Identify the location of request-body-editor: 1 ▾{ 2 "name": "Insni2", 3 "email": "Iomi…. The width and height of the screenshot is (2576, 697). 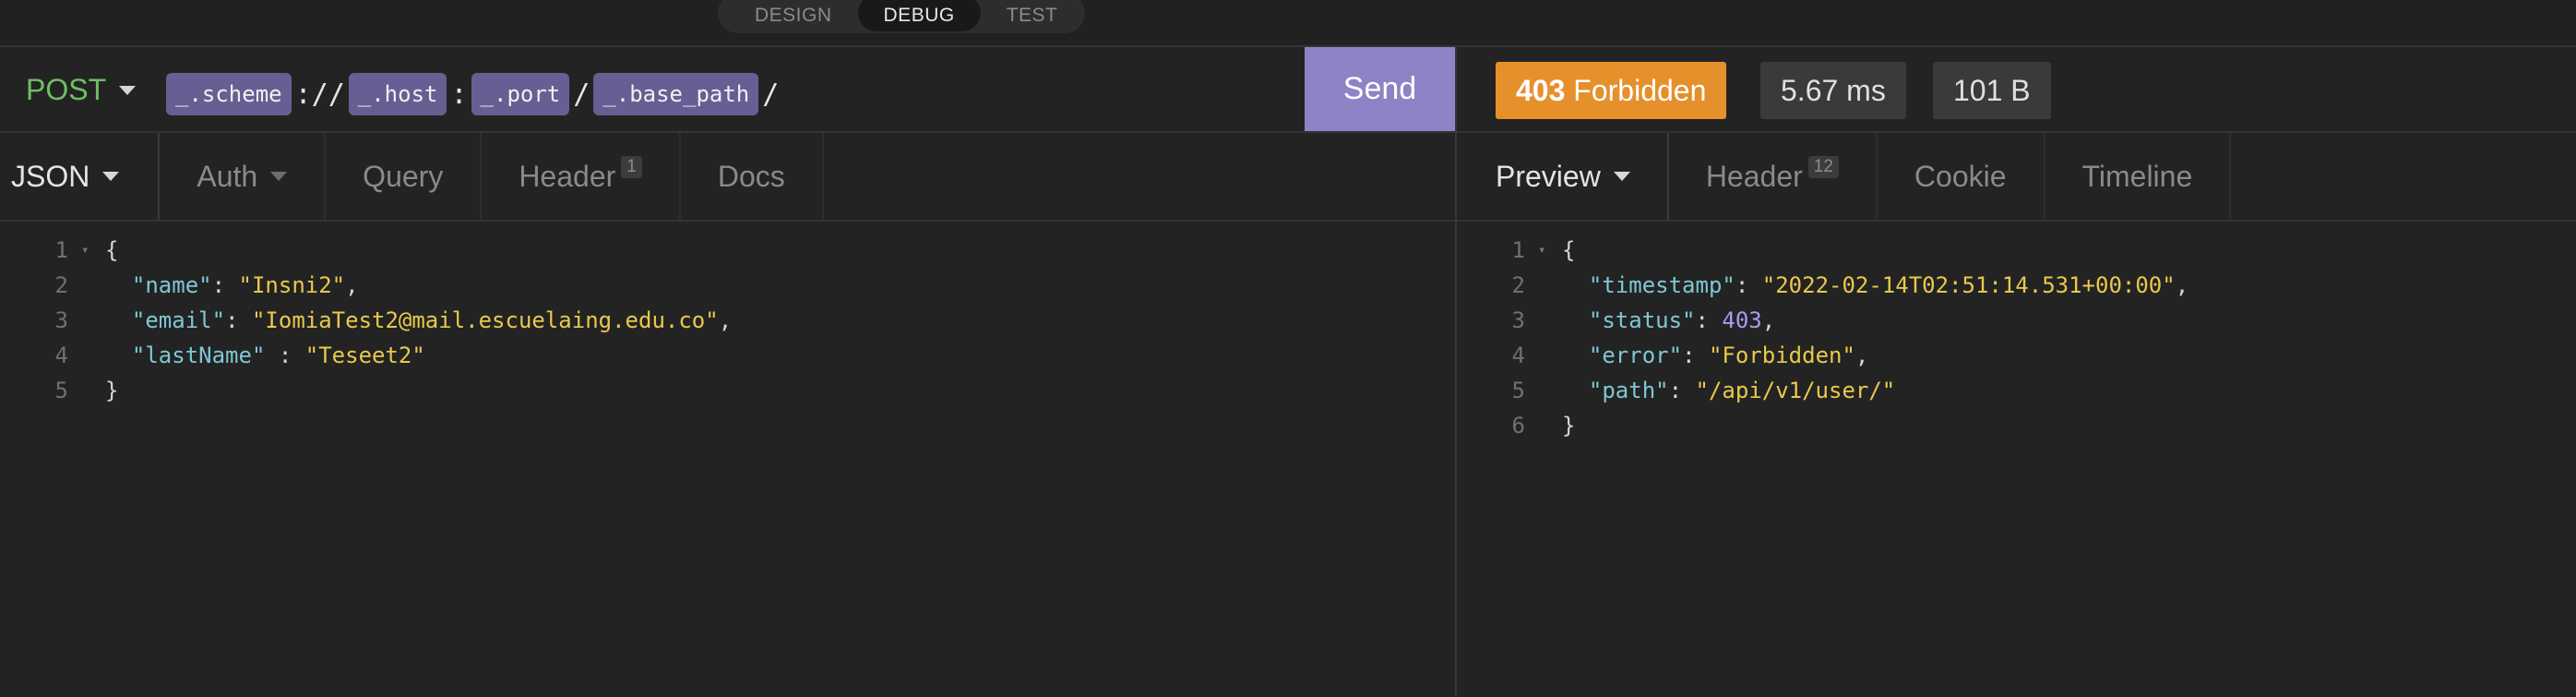
(366, 320).